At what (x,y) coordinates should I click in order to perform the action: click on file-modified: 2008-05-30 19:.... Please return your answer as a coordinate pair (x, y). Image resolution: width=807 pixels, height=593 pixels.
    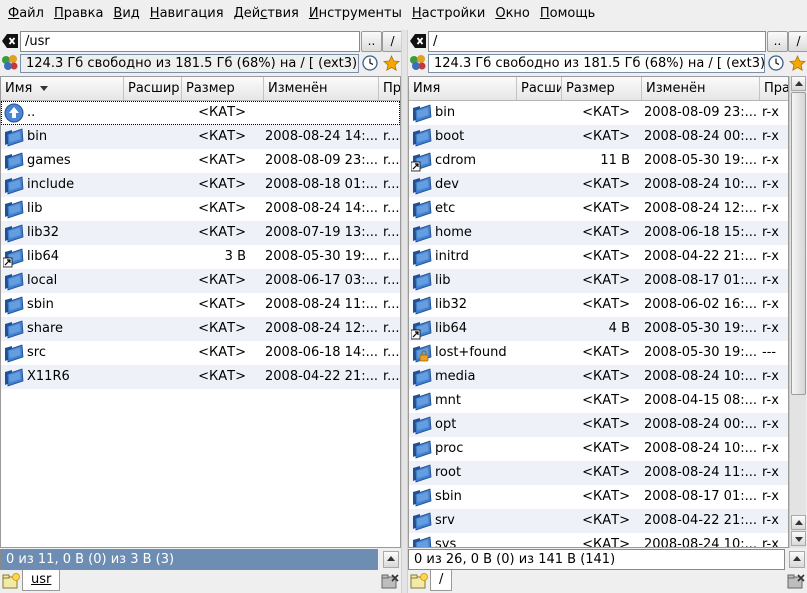
    Looking at the image, I should click on (701, 352).